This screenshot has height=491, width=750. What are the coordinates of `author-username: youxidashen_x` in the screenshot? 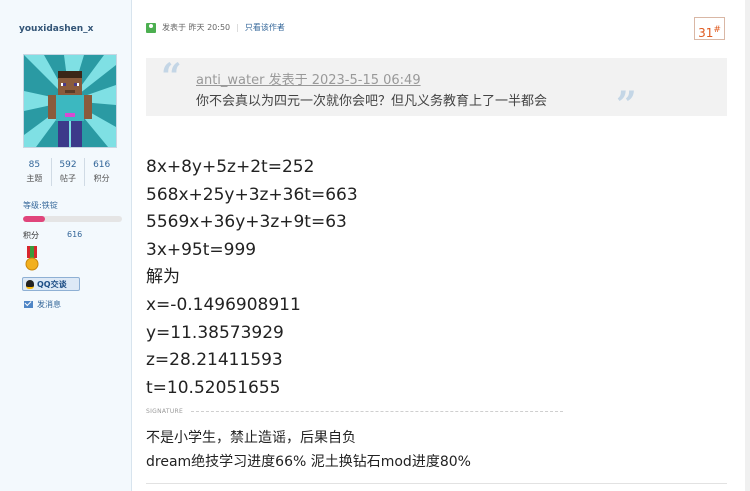 It's located at (56, 29).